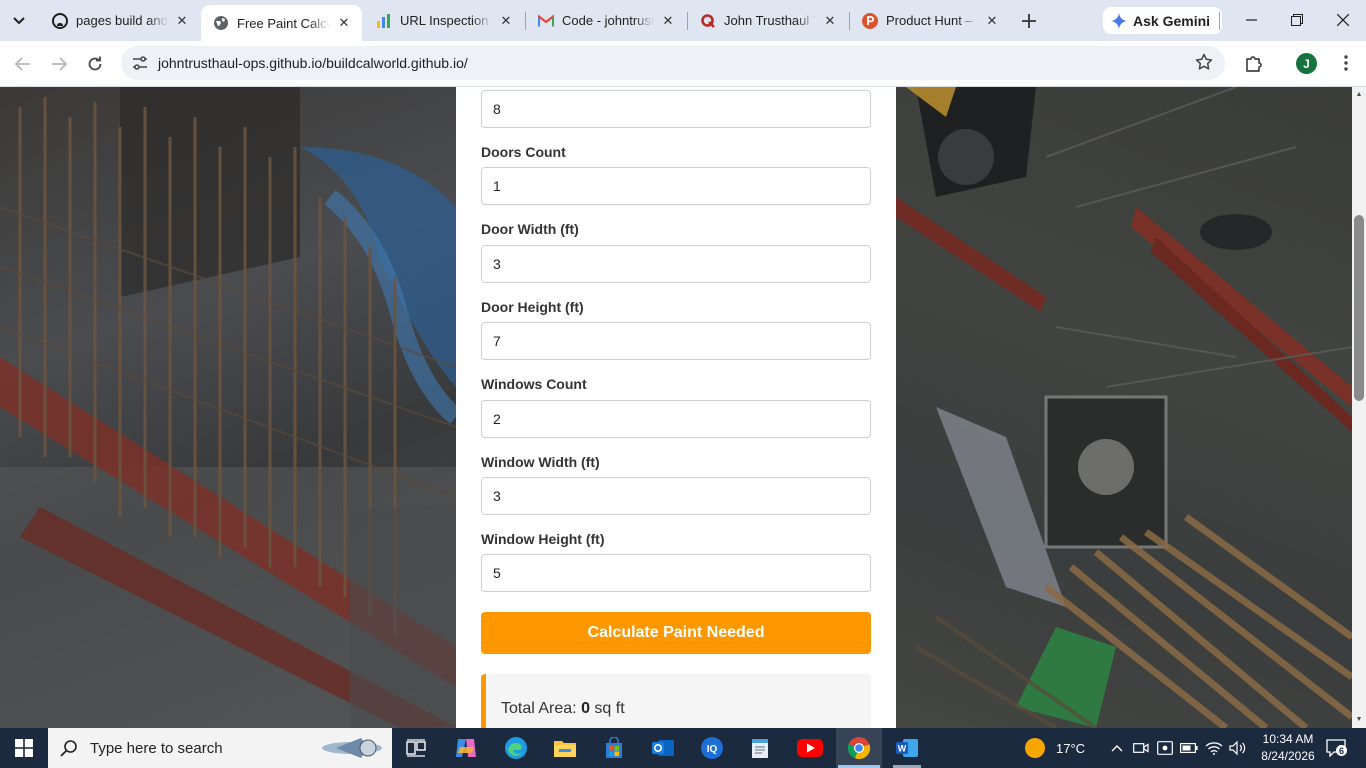 This screenshot has height=768, width=1366. What do you see at coordinates (1117, 748) in the screenshot?
I see `chevron-up-icon` at bounding box center [1117, 748].